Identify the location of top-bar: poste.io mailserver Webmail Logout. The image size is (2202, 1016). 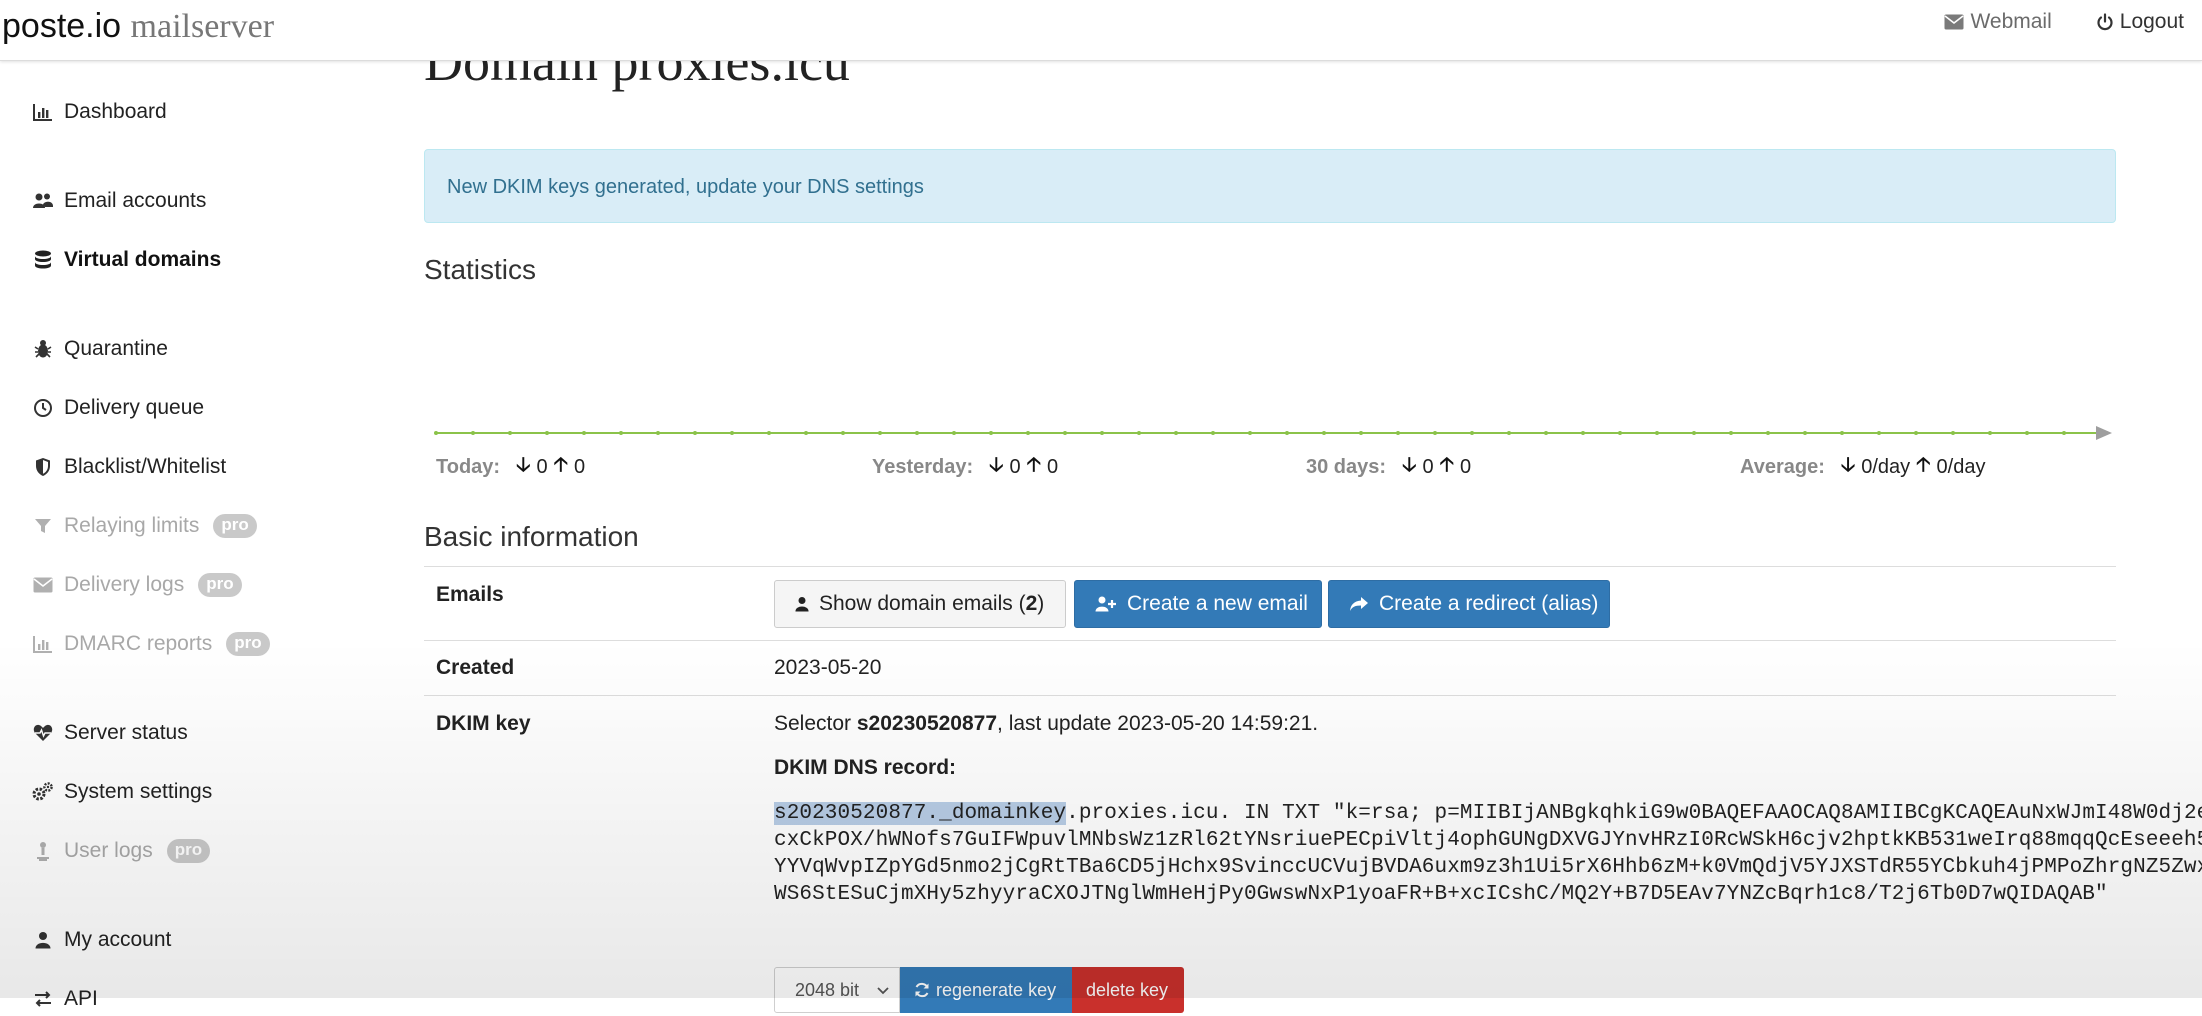
(1101, 30).